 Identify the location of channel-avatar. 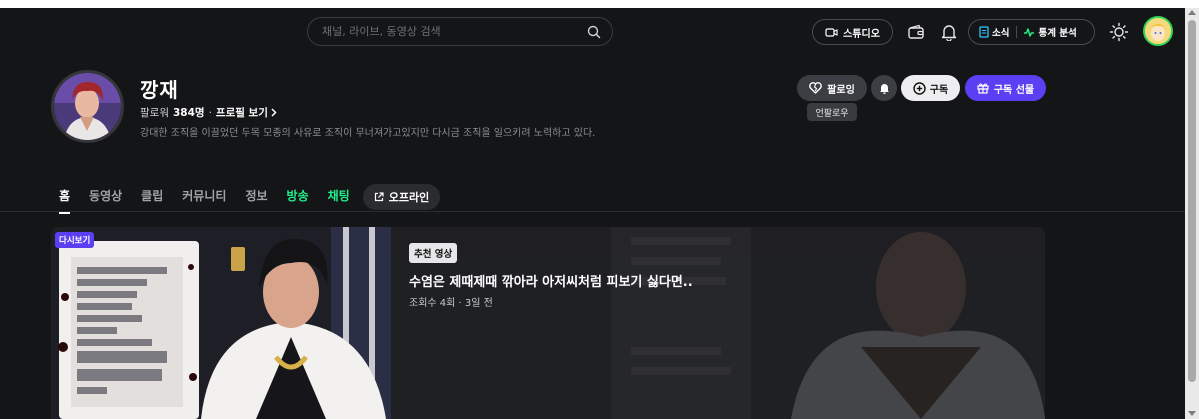
(87, 106).